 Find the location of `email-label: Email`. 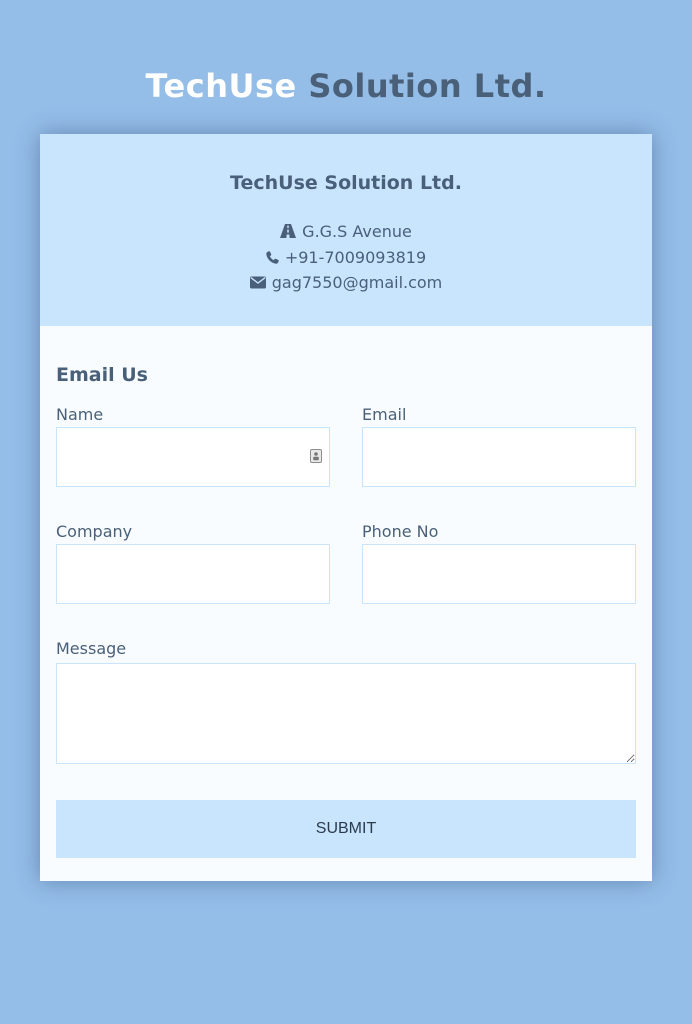

email-label: Email is located at coordinates (384, 414).